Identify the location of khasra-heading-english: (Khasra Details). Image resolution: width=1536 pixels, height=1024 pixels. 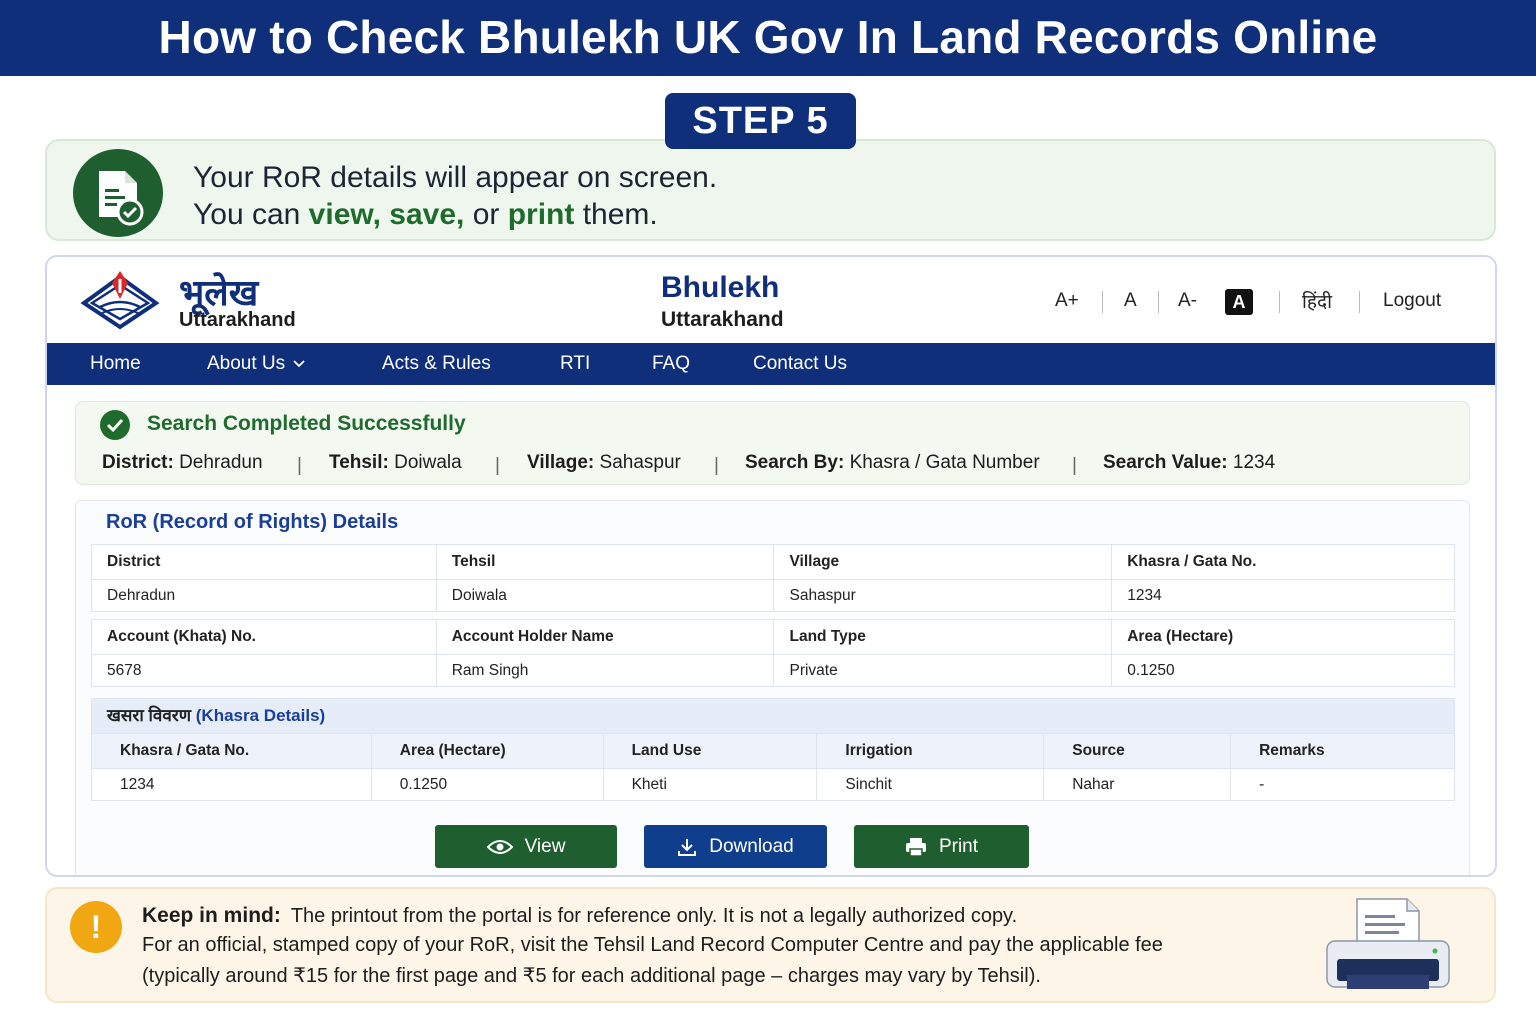
(260, 715).